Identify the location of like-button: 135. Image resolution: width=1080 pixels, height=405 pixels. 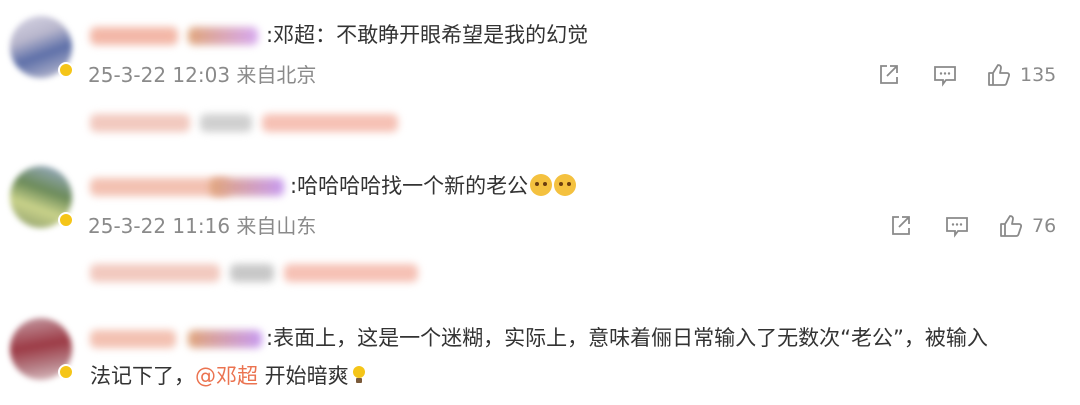
(1021, 75).